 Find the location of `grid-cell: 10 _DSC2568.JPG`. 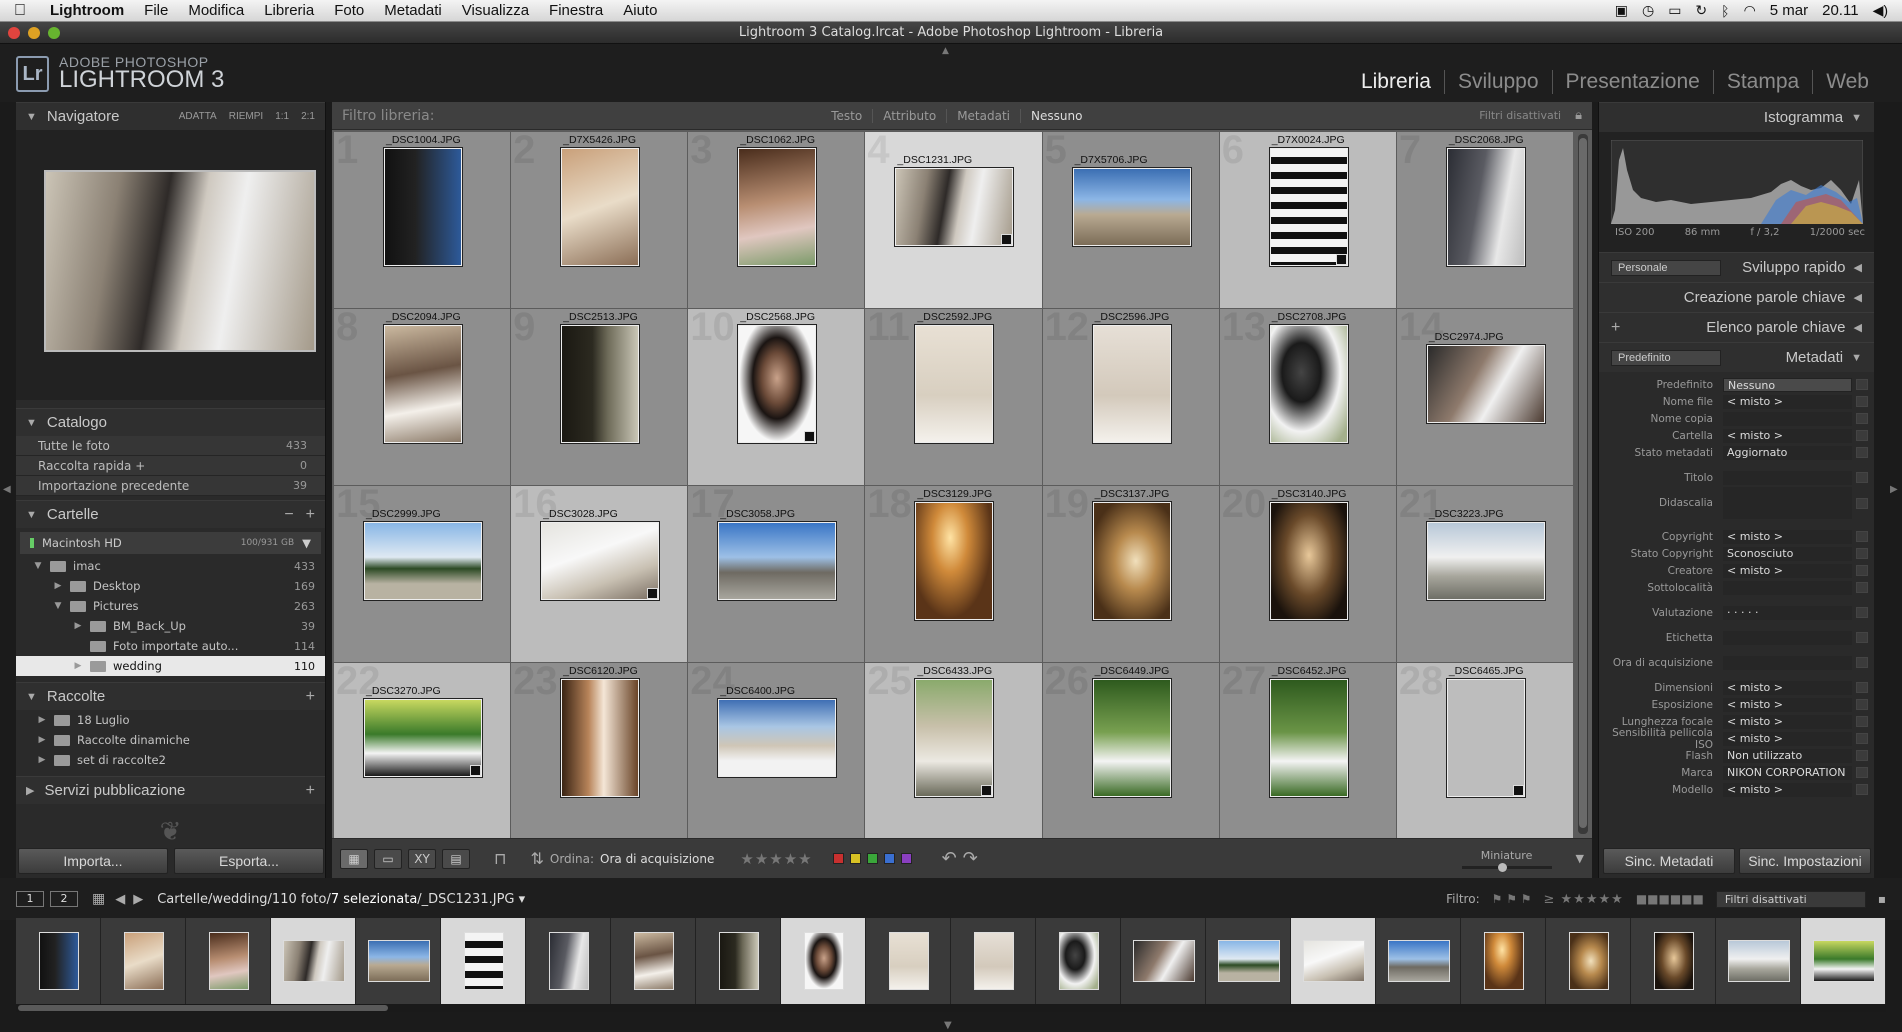

grid-cell: 10 _DSC2568.JPG is located at coordinates (777, 397).